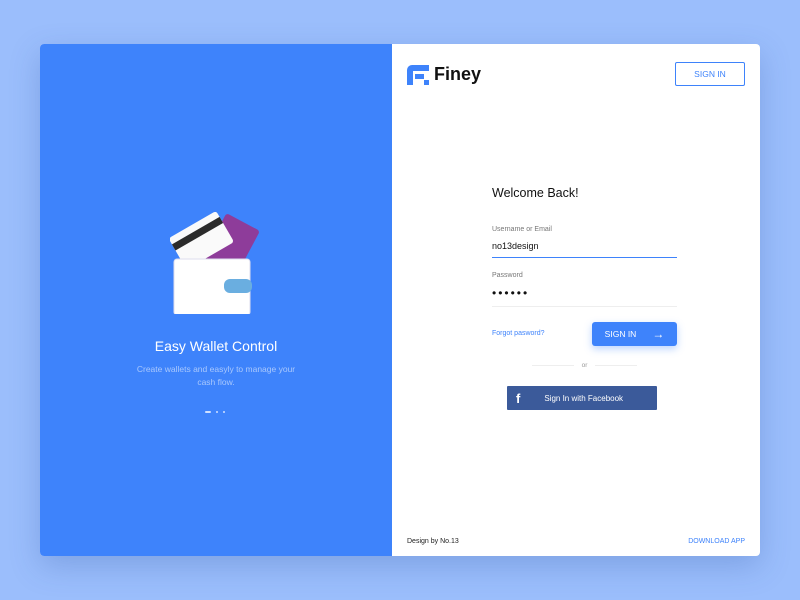  I want to click on password-label: Password, so click(507, 275).